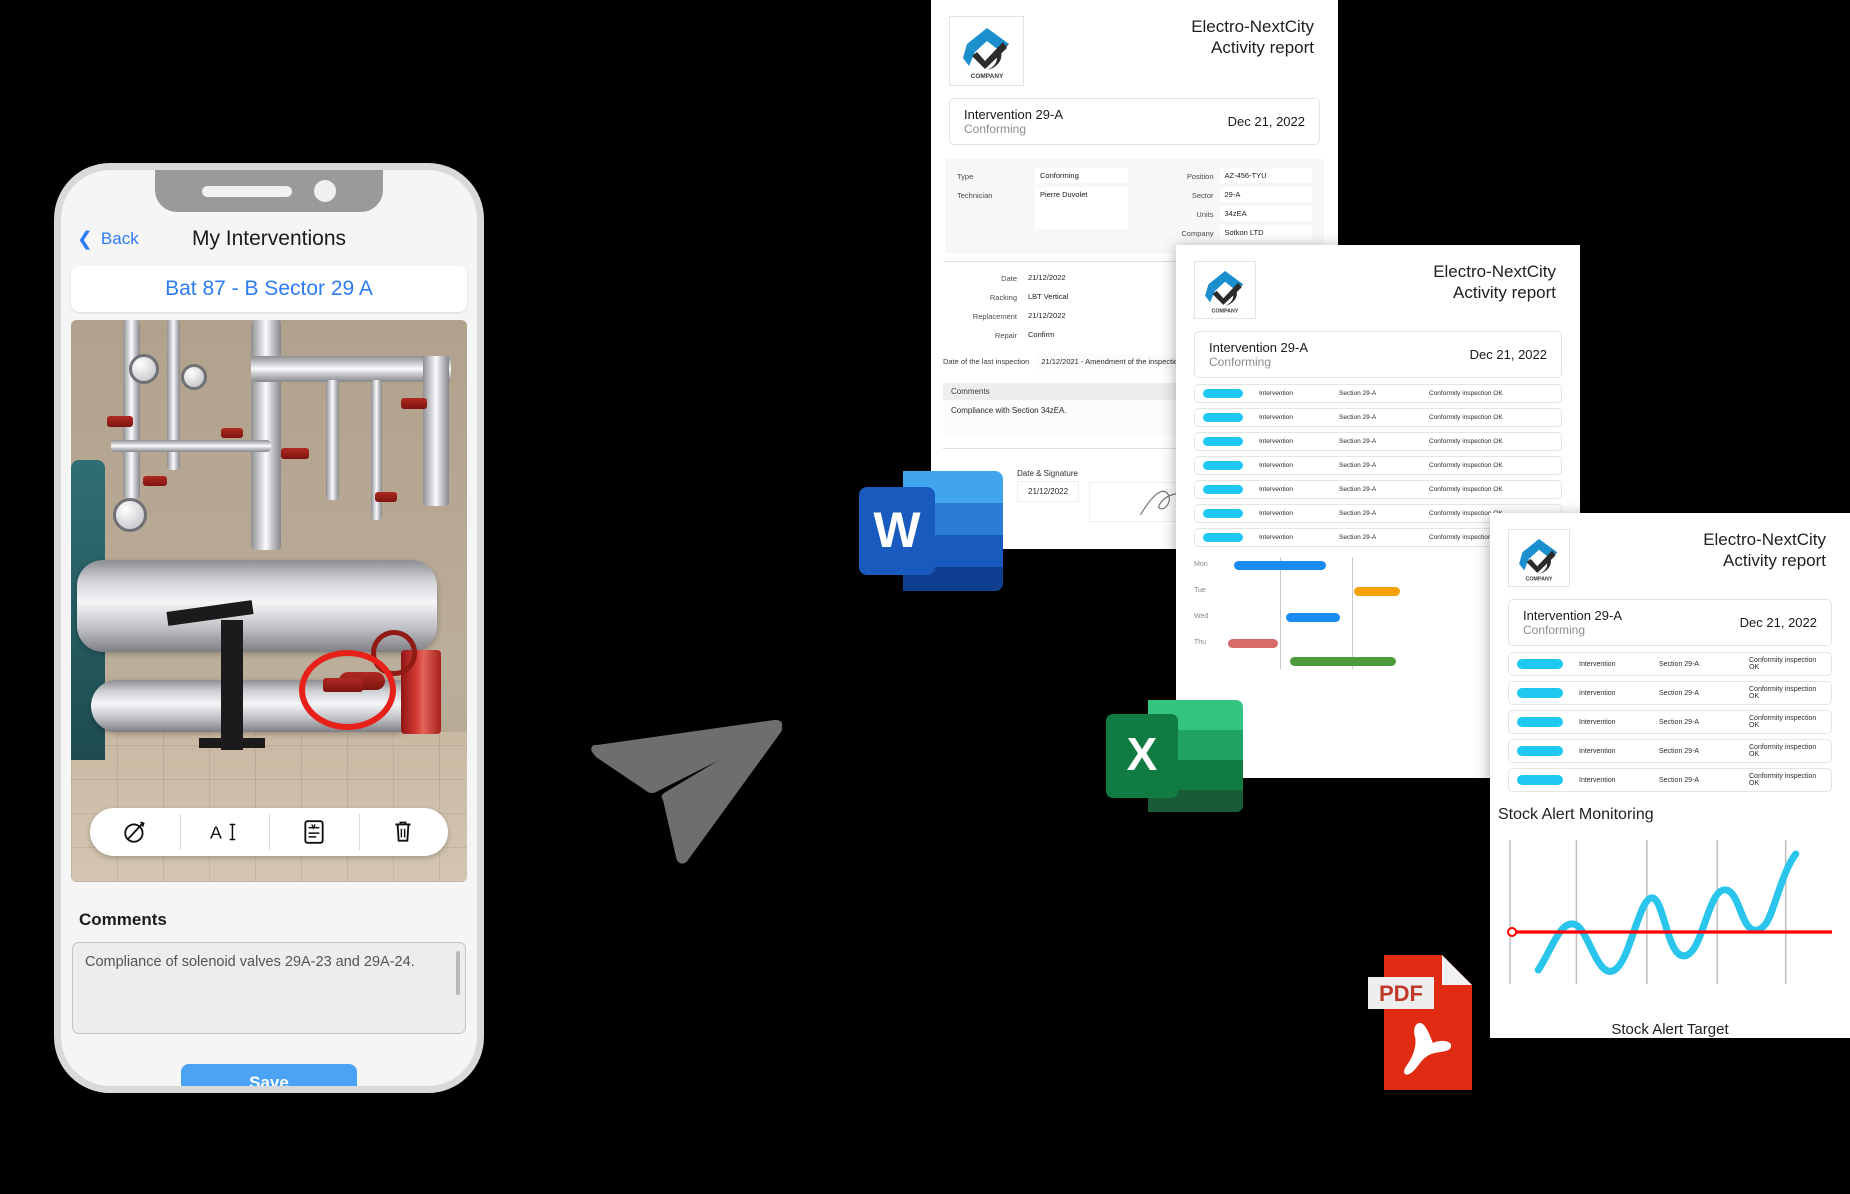 Image resolution: width=1850 pixels, height=1194 pixels. I want to click on signature-label: Date & Signature, so click(1047, 473).